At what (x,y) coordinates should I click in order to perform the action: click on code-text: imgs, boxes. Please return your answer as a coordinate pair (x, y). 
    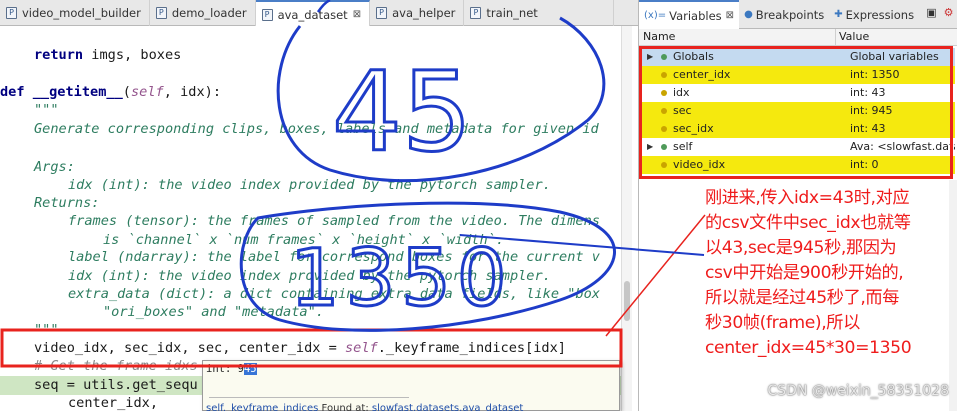
    Looking at the image, I should click on (132, 55).